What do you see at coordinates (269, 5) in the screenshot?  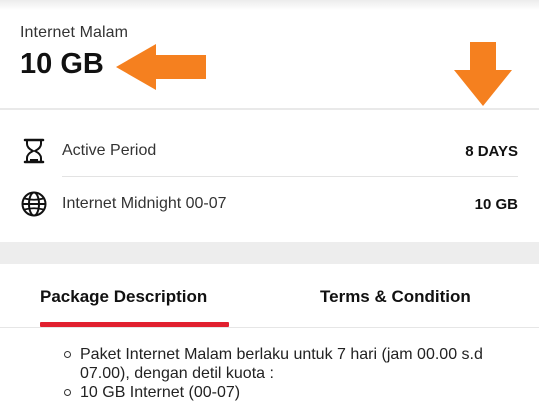 I see `top-shadow` at bounding box center [269, 5].